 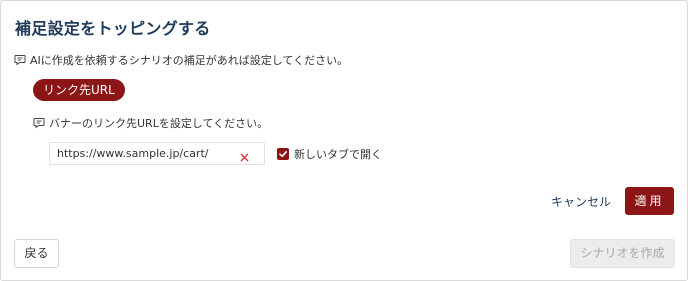 I want to click on dialog-hint: AIに作成を依頼するシナリオの補足があれば設定してください。, so click(x=181, y=60).